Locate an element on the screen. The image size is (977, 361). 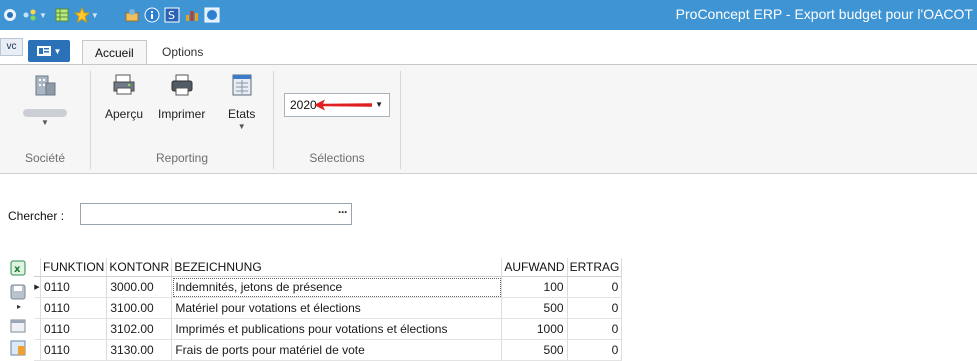
group-label-selections: Sélections is located at coordinates (337, 158).